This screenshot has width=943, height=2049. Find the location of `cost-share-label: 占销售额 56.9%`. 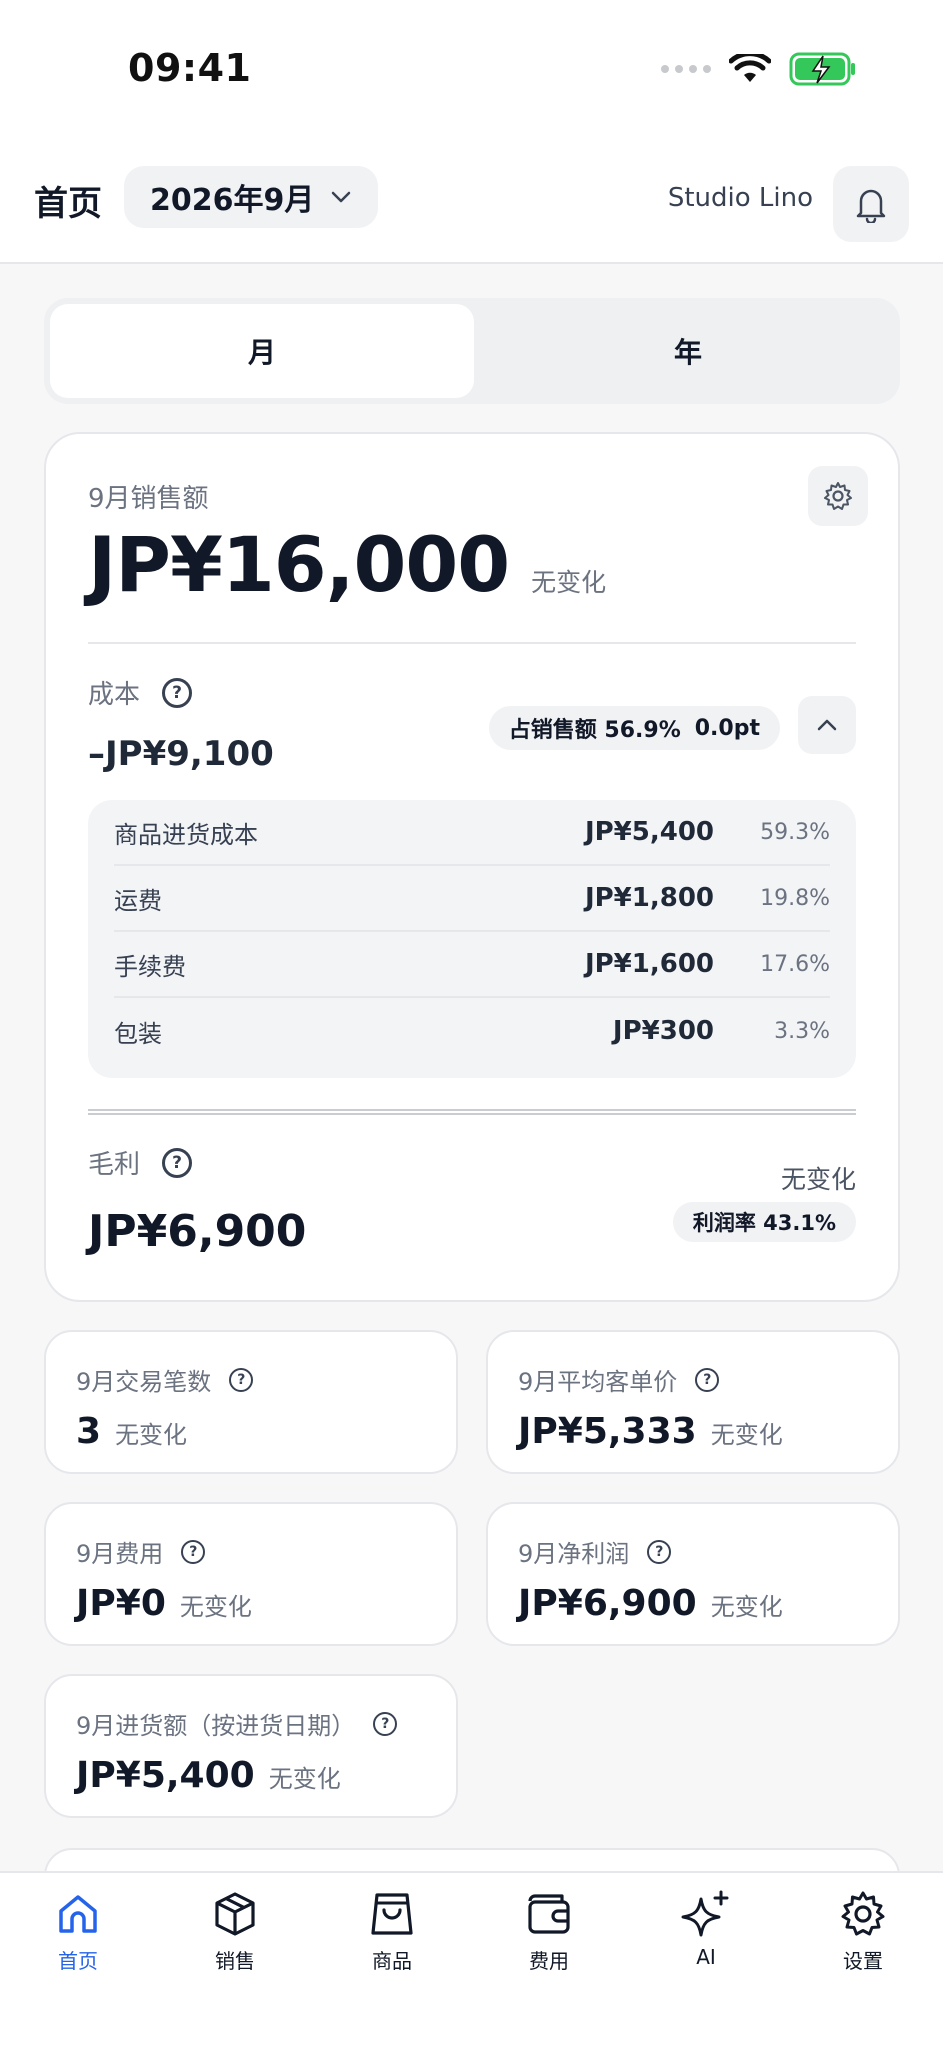

cost-share-label: 占销售额 56.9% is located at coordinates (594, 730).